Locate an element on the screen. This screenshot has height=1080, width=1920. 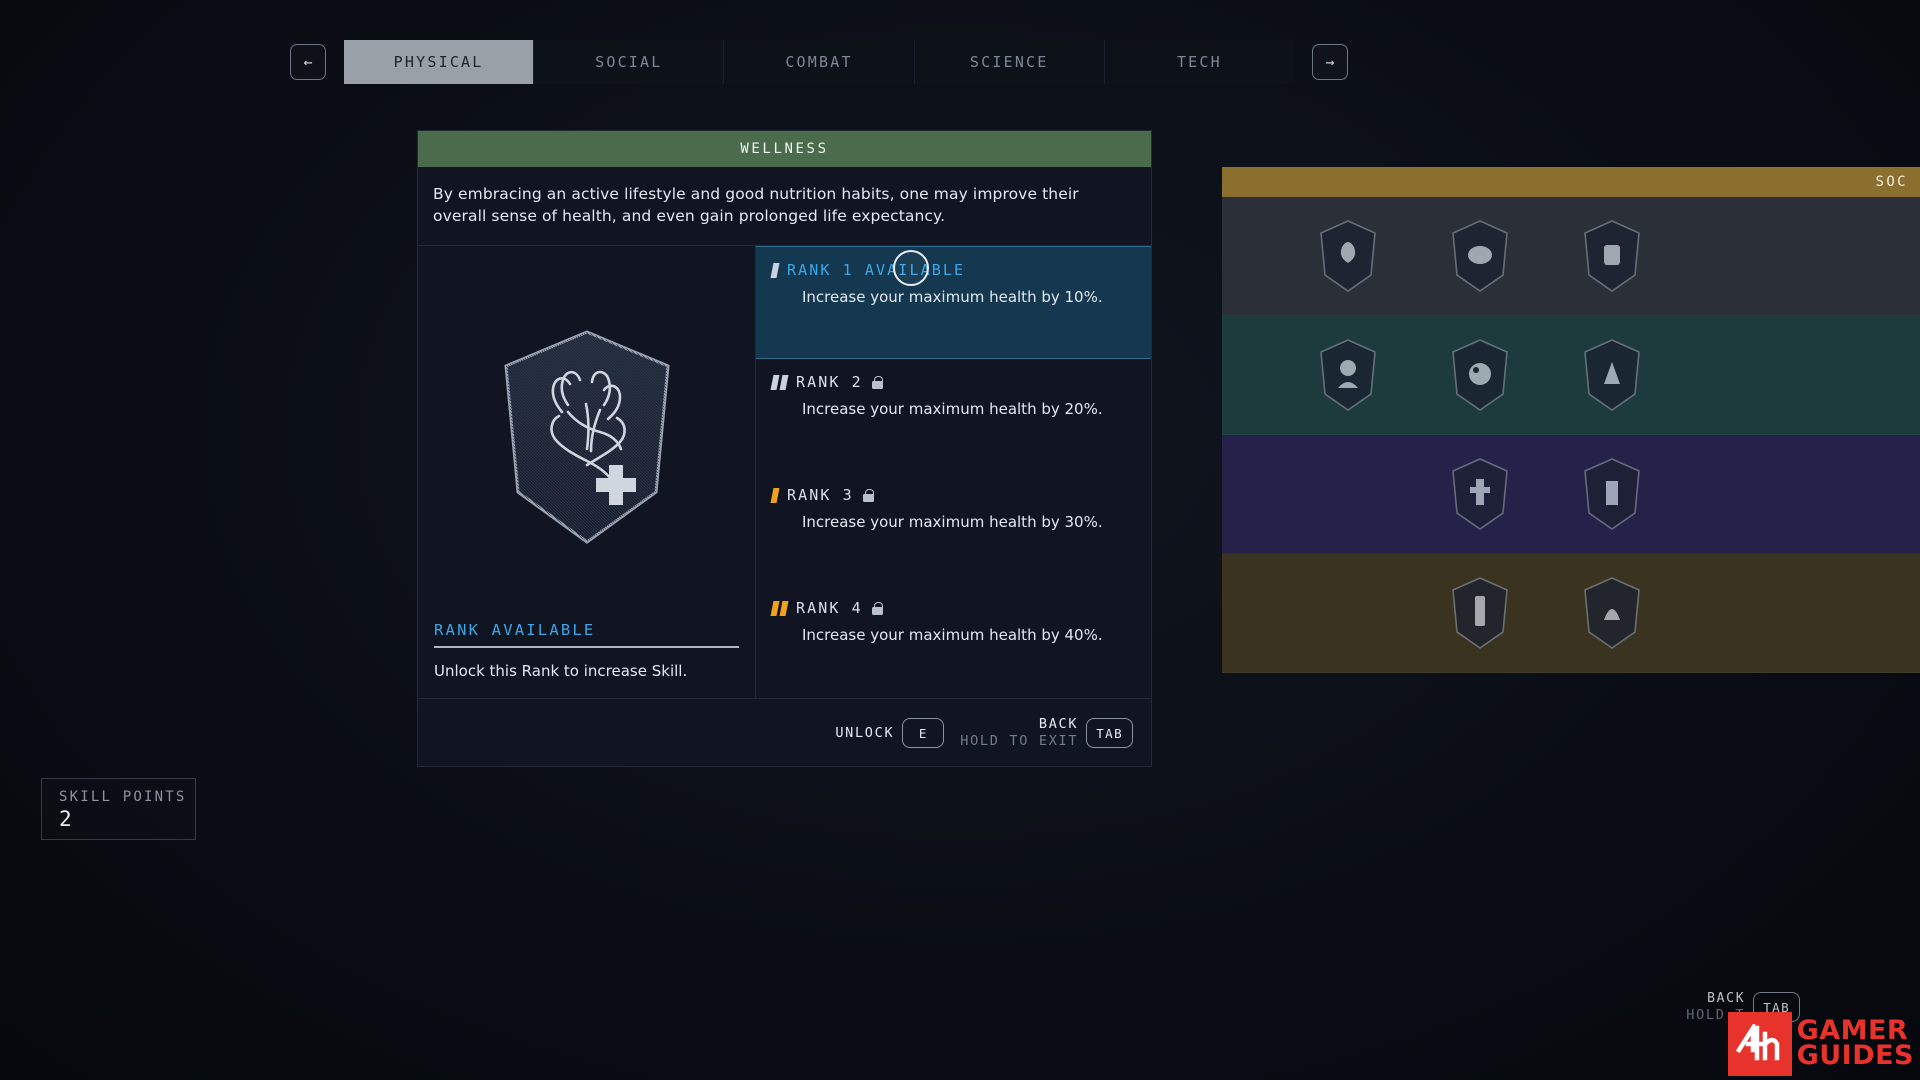
rank-available-label: RANK AVAILABLE is located at coordinates (515, 630).